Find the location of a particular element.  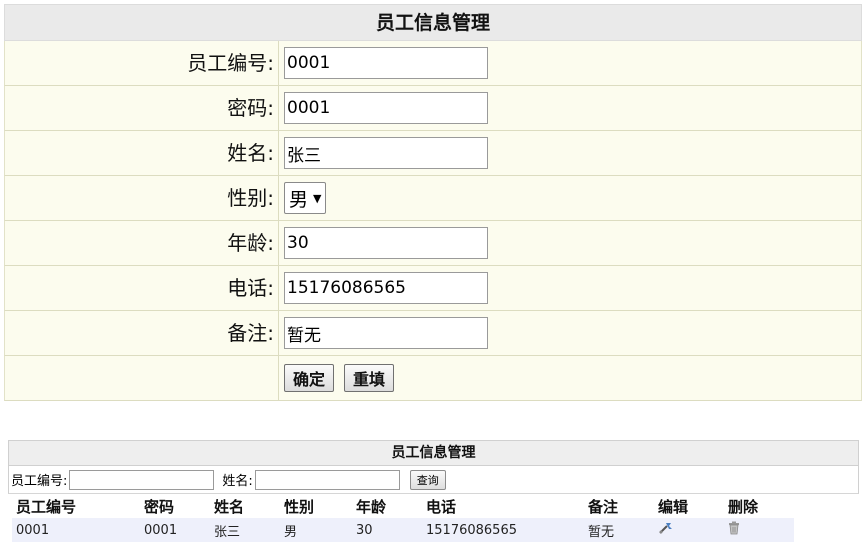

employee-id-label: 员工编号: is located at coordinates (142, 63).